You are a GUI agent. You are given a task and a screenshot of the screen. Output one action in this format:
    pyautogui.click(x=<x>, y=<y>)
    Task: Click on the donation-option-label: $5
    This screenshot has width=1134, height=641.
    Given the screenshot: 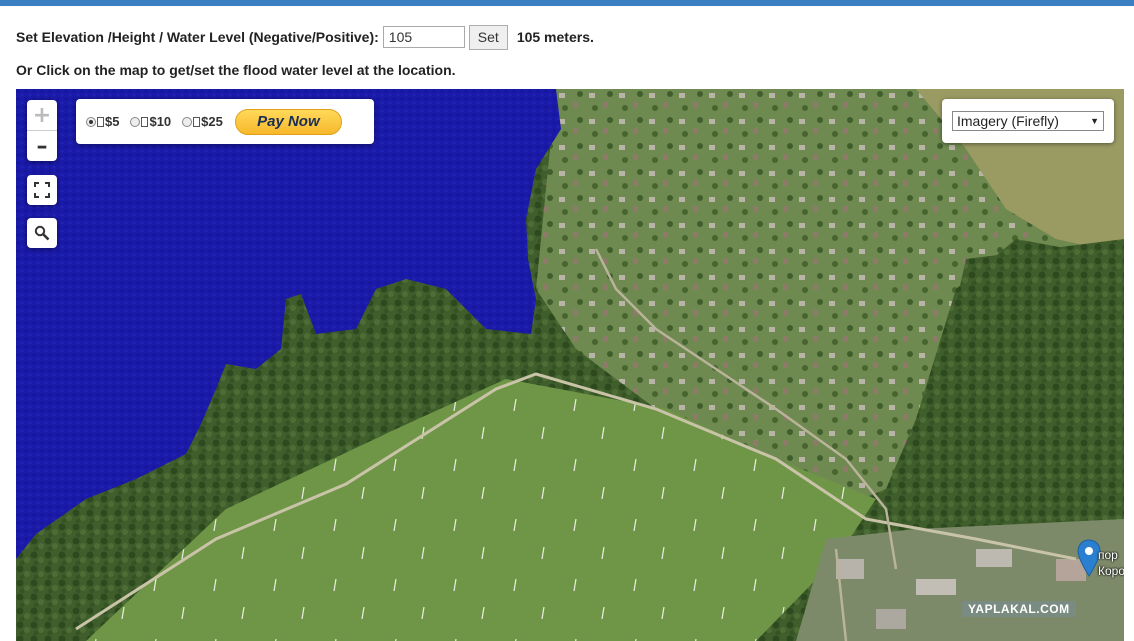 What is the action you would take?
    pyautogui.click(x=112, y=121)
    